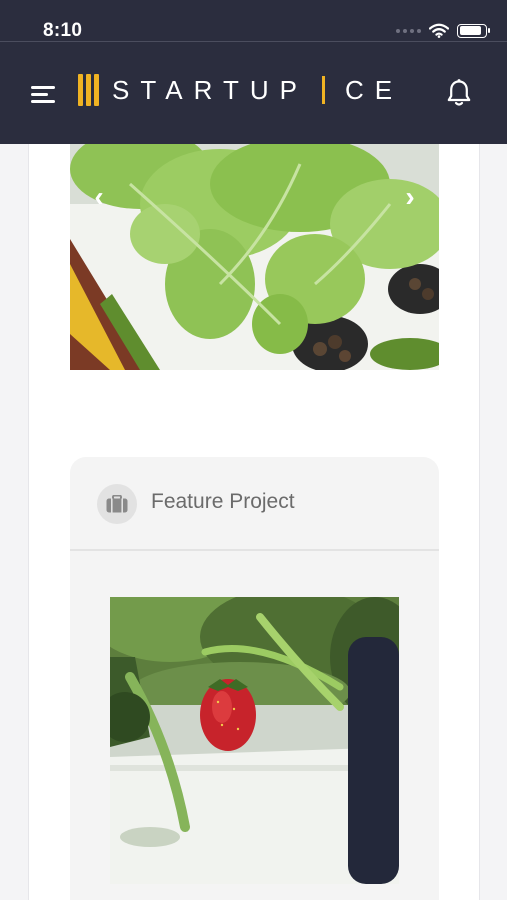 The image size is (507, 900). I want to click on logo-divider, so click(323, 90).